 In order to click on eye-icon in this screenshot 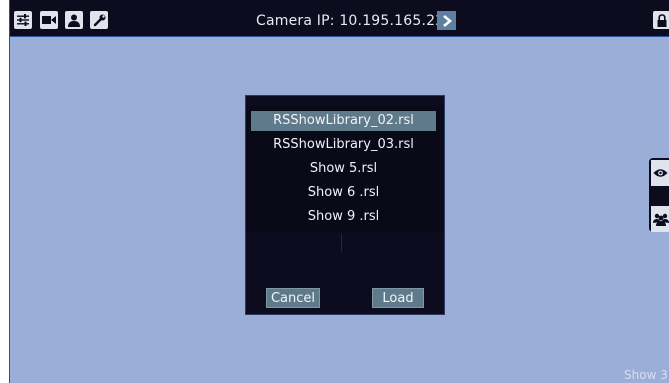, I will do `click(660, 173)`.